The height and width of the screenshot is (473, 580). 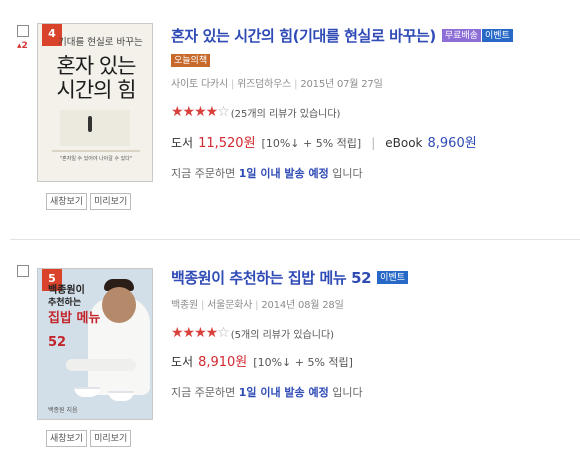 I want to click on title-row: 혼자 있는 시간의 힘(기대를 현실로 바꾸는) 무료배송 이벤트, so click(x=373, y=35).